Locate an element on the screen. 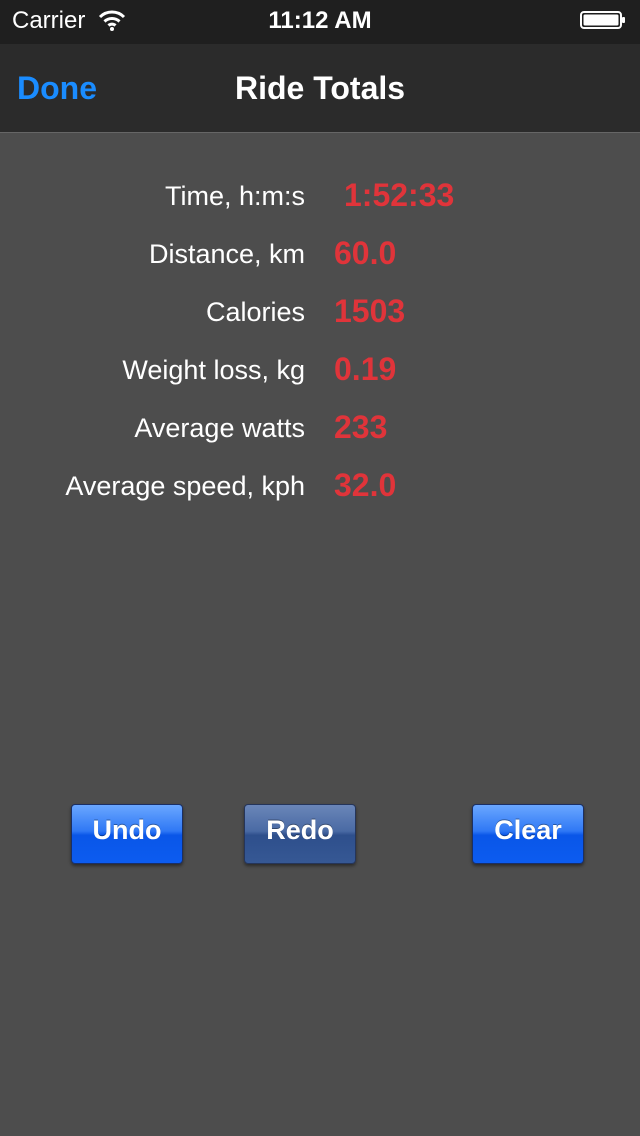 This screenshot has width=640, height=1136. stat-value: 60.0 is located at coordinates (365, 253).